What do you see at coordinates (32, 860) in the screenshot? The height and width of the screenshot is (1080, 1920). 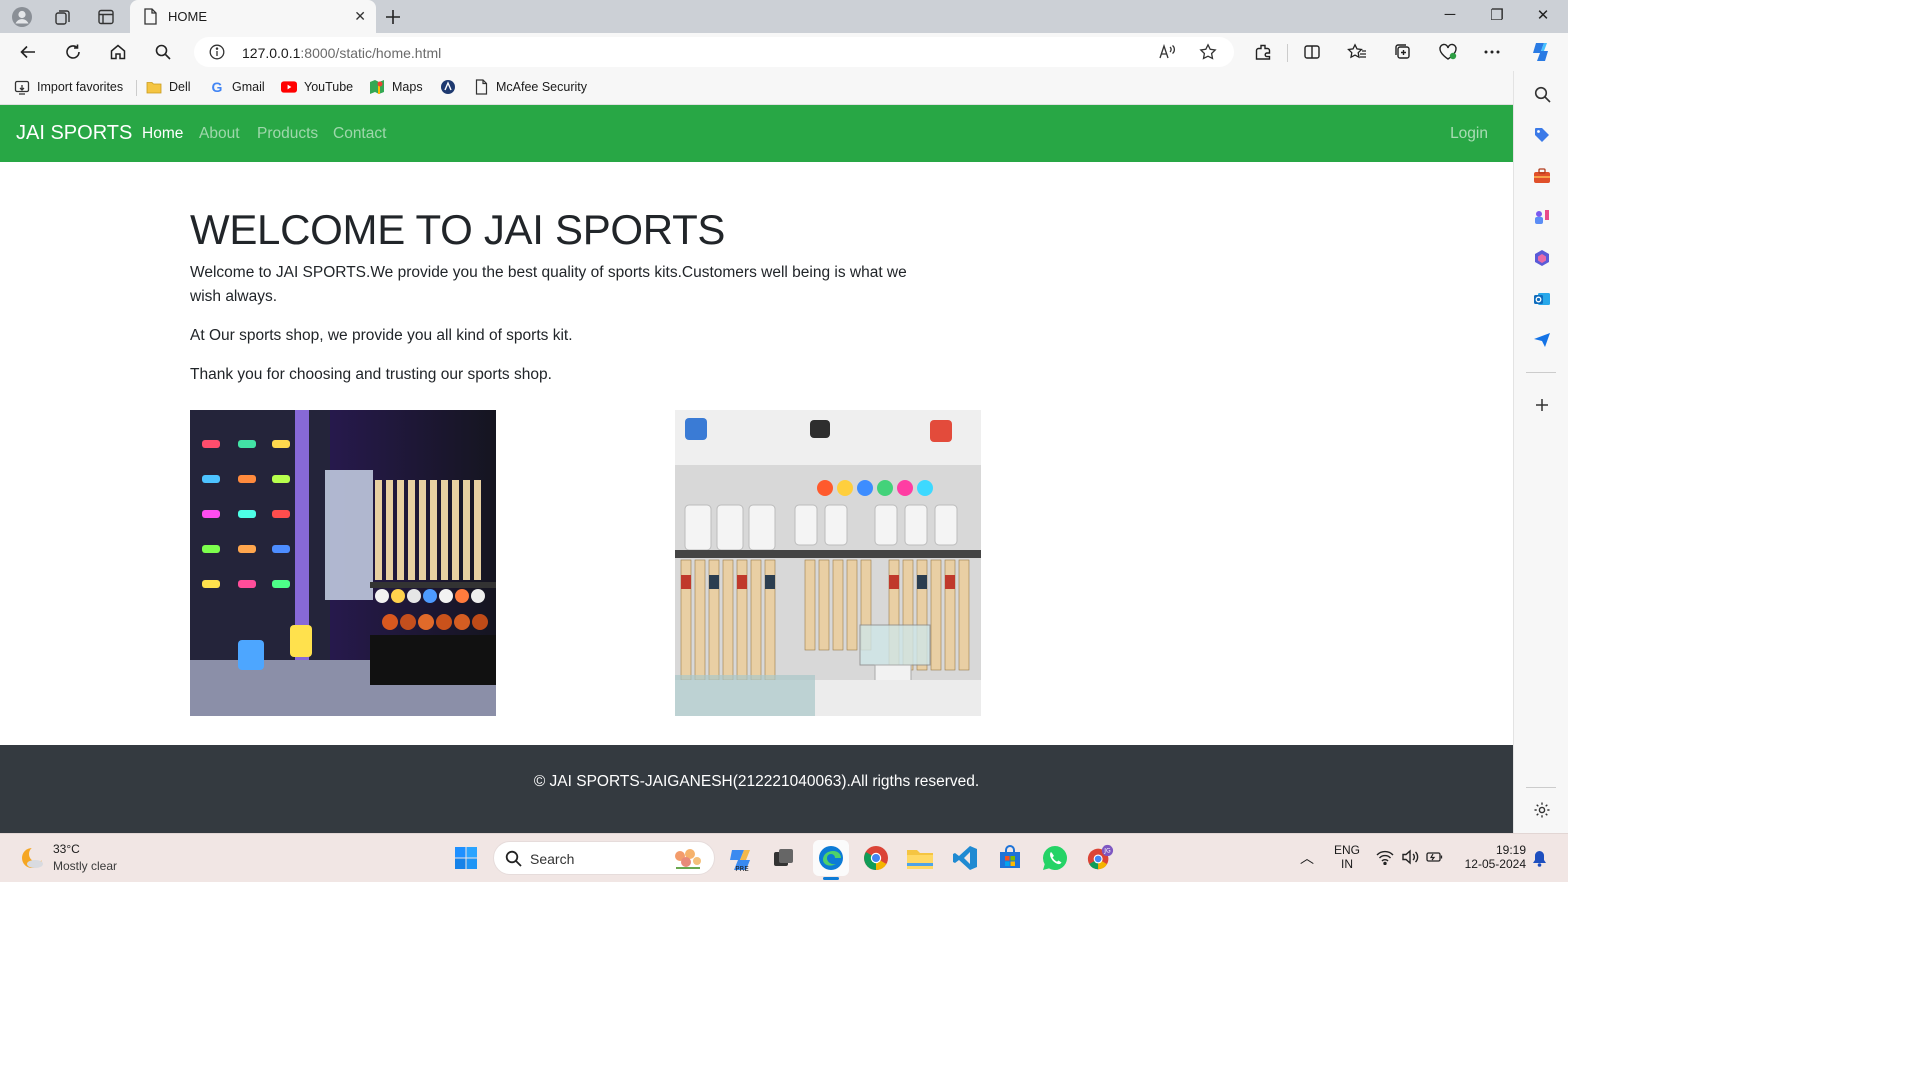 I see `weather-moon-icon` at bounding box center [32, 860].